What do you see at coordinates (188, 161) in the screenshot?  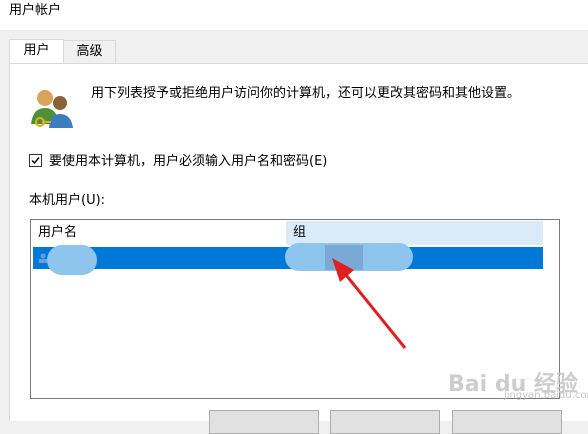 I see `require-login-label: 要使用本计算机，用户必须输入用户名和密码(E)` at bounding box center [188, 161].